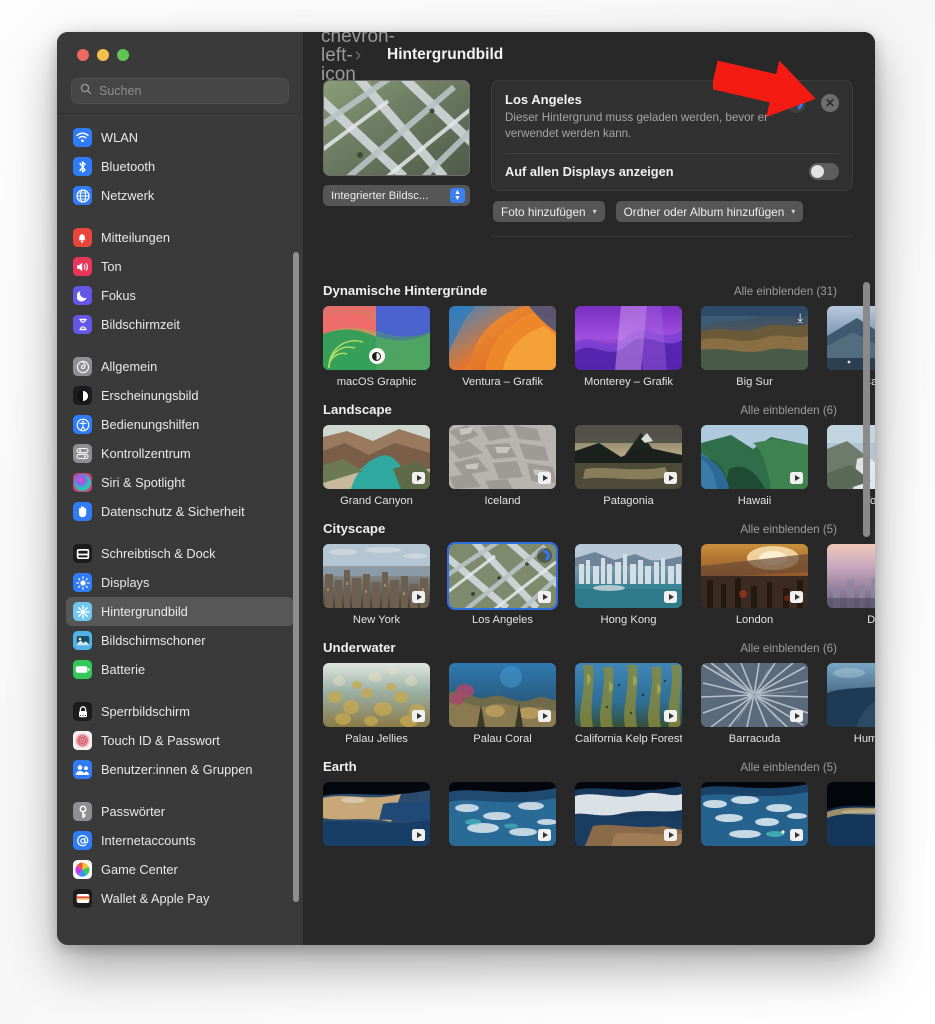 This screenshot has height=1024, width=935. I want to click on sidebar-item-label: Benutzer:innen & Gruppen, so click(177, 769).